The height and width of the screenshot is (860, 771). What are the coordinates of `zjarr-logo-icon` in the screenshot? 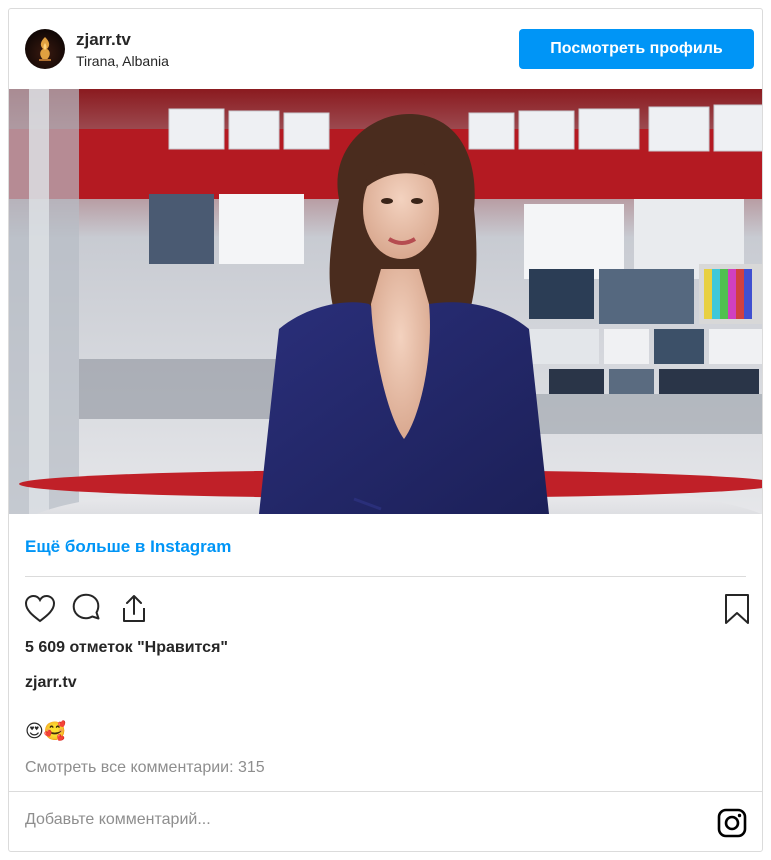 It's located at (45, 49).